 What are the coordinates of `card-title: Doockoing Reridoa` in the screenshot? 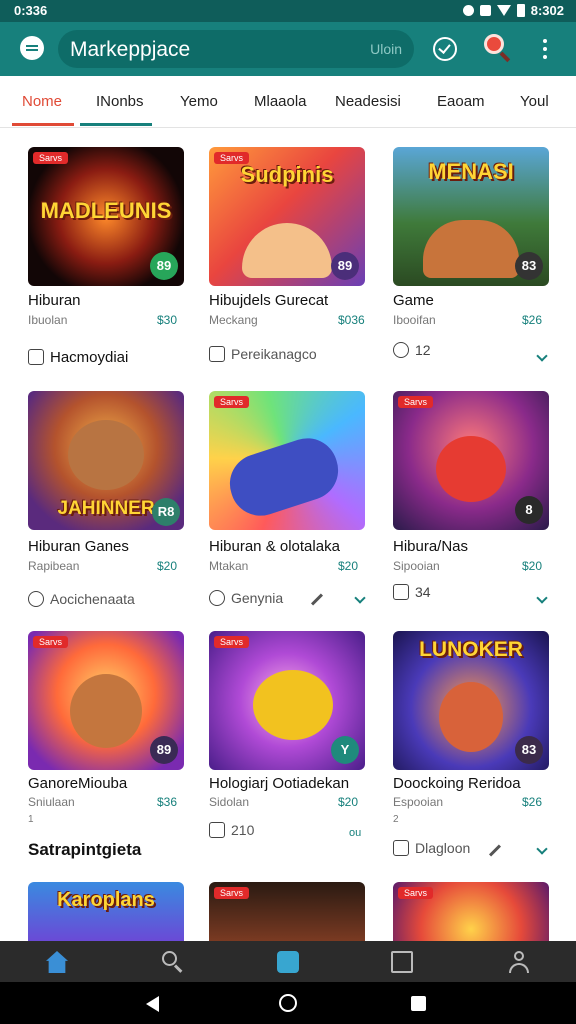 It's located at (457, 783).